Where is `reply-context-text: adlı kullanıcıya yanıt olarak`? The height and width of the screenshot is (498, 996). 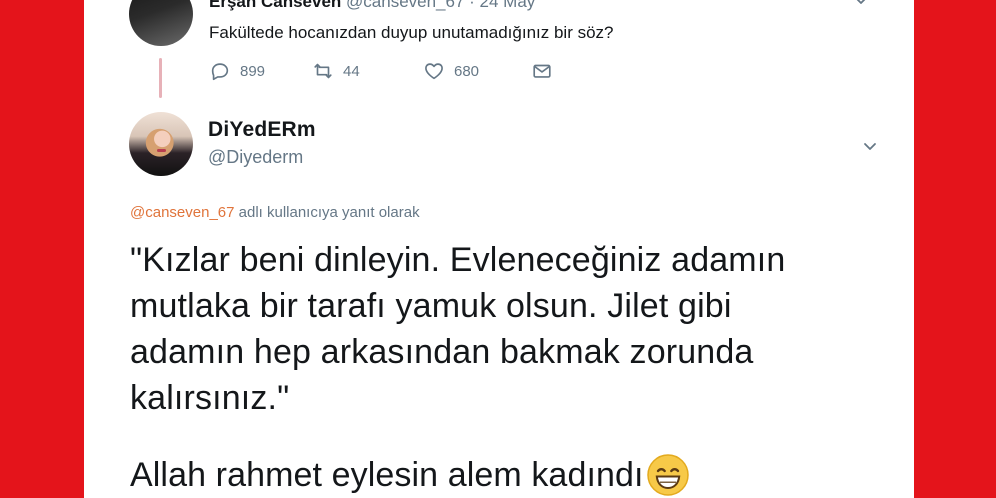
reply-context-text: adlı kullanıcıya yanıt olarak is located at coordinates (329, 212).